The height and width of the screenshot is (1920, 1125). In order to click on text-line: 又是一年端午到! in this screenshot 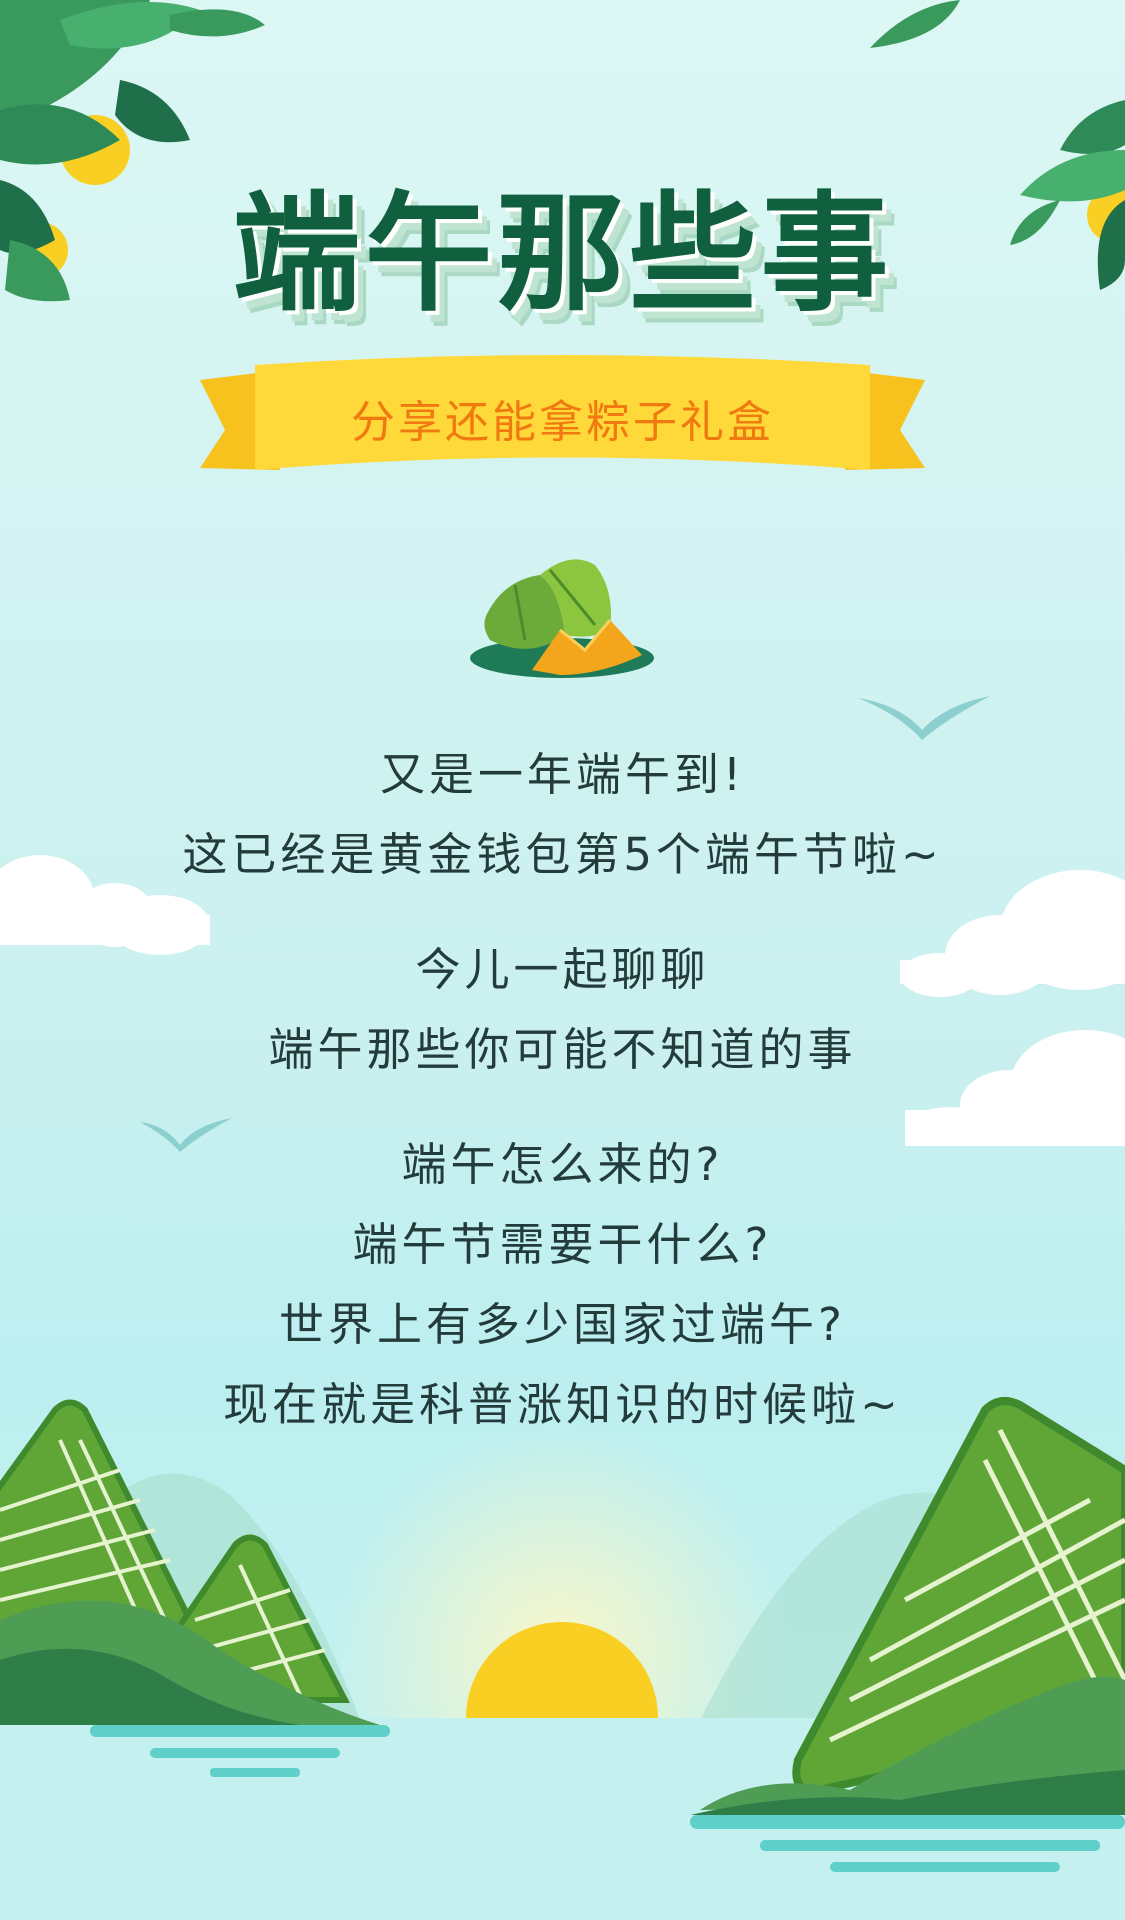, I will do `click(562, 774)`.